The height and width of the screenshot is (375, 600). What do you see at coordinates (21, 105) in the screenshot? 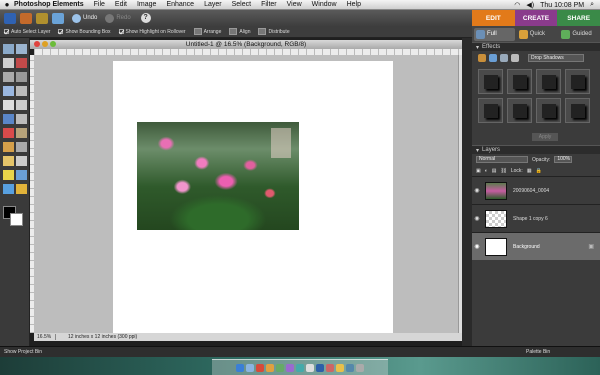
I see `crop-tool-icon` at bounding box center [21, 105].